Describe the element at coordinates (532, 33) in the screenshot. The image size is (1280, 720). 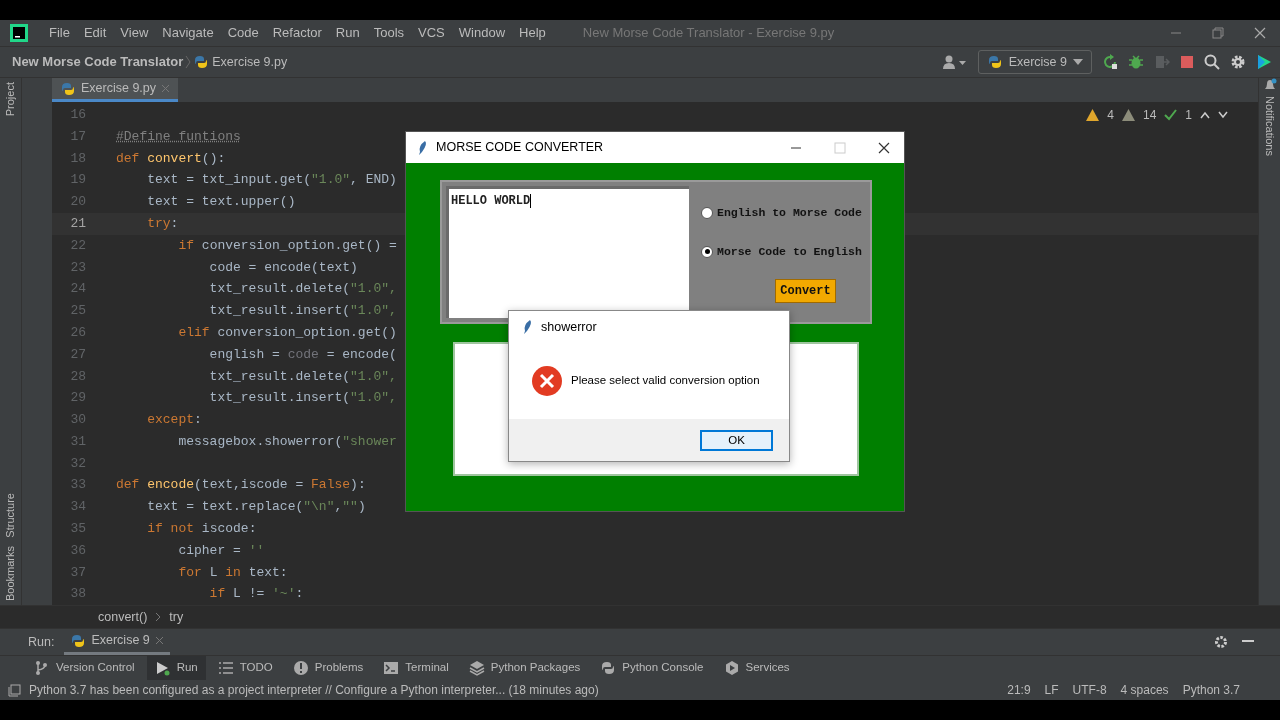
I see `menu-item: Help` at that location.